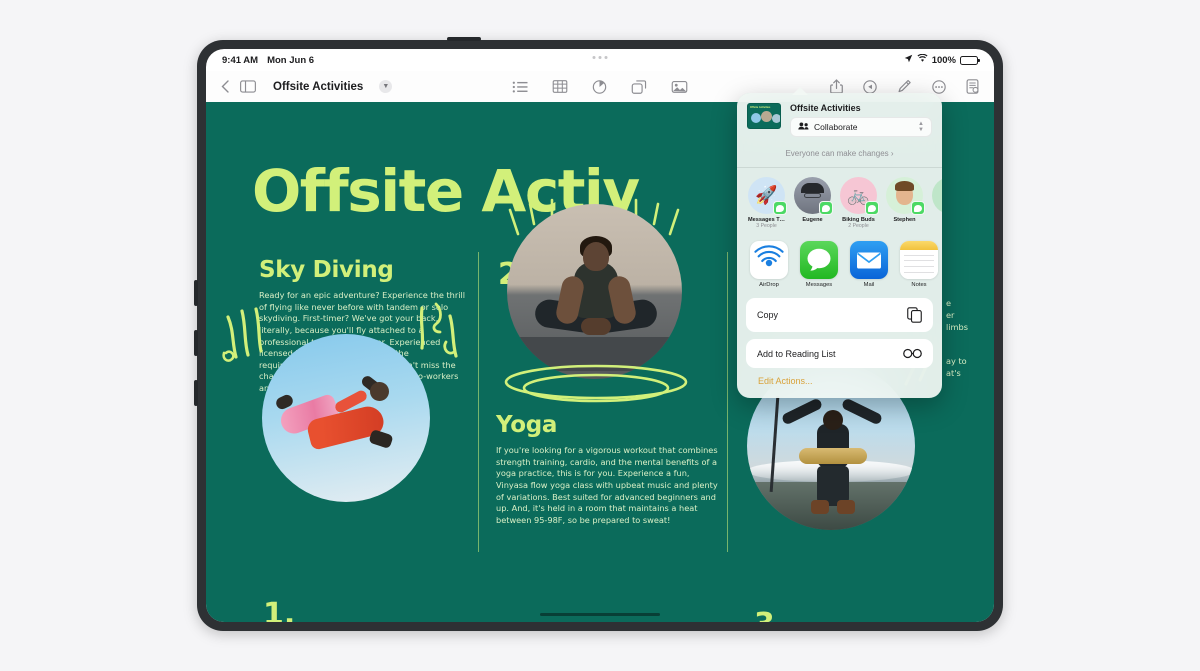 This screenshot has width=1200, height=671. I want to click on section-number: 1., so click(279, 609).